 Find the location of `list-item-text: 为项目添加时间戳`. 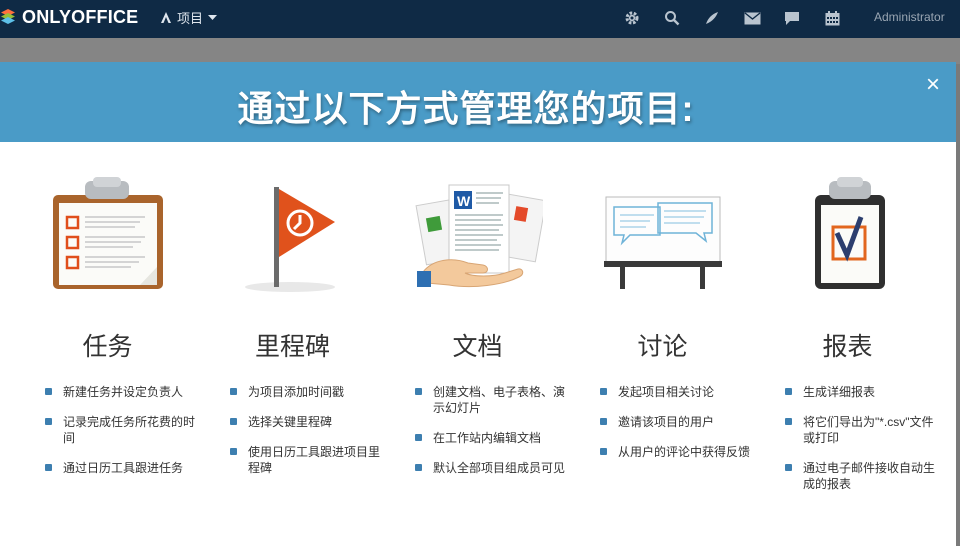

list-item-text: 为项目添加时间戳 is located at coordinates (296, 392).